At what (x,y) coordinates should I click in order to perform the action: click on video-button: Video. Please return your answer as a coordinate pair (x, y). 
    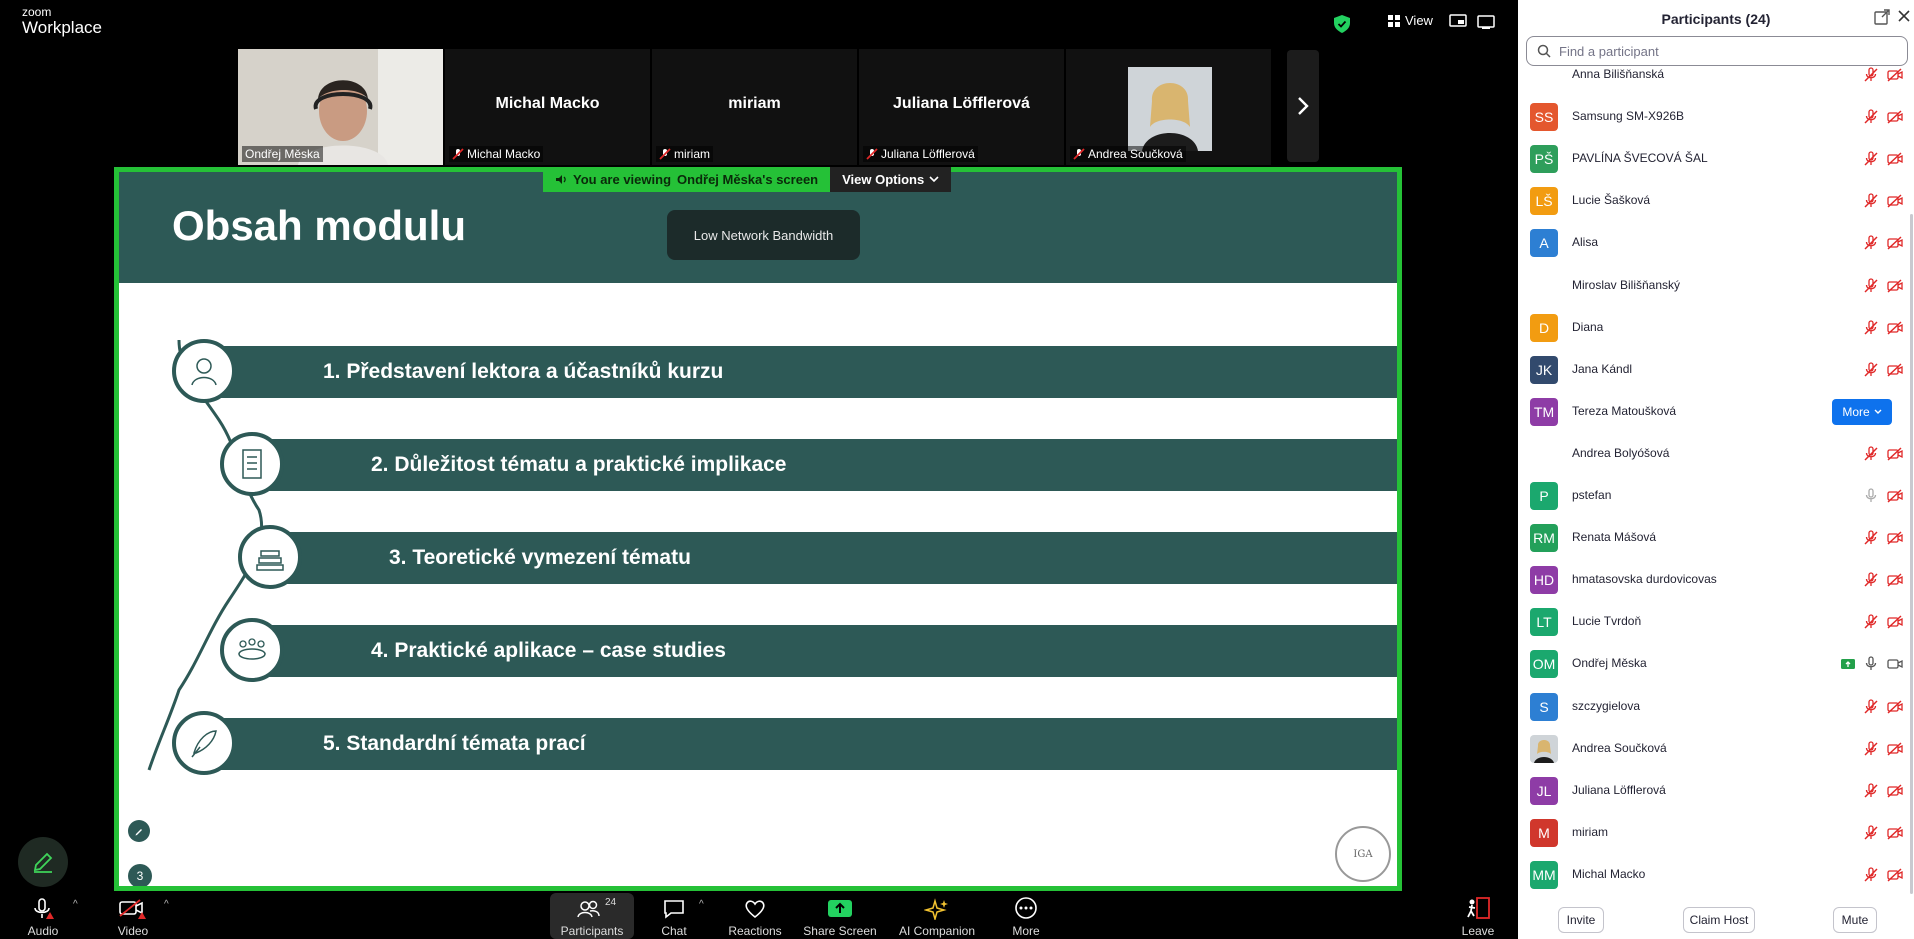
    Looking at the image, I should click on (133, 916).